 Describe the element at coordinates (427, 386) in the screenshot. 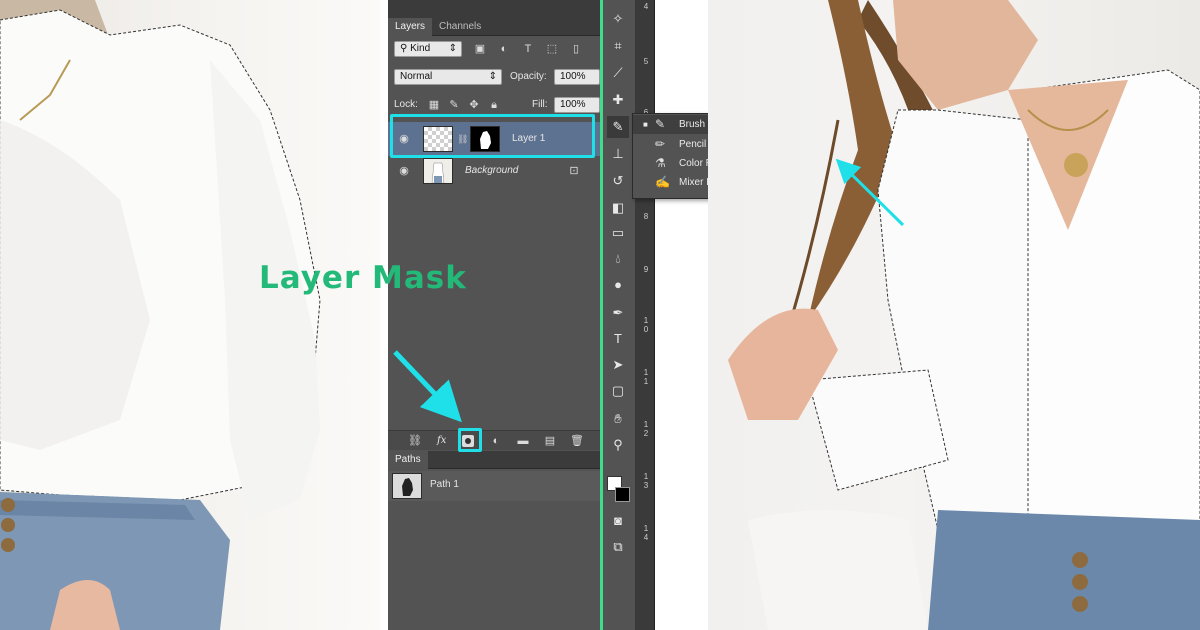

I see `arrow-to-mask-button` at that location.